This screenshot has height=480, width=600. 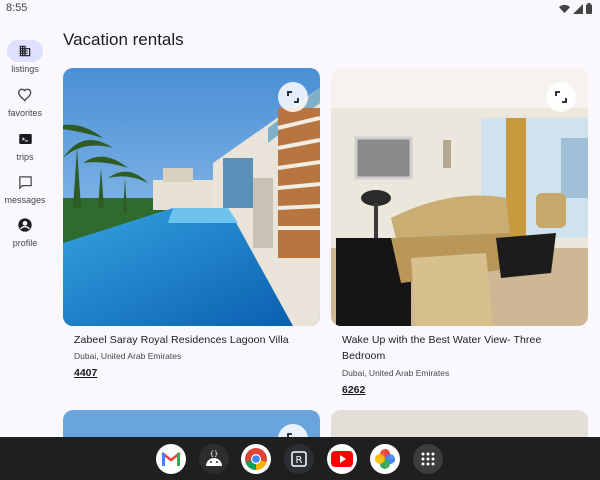 What do you see at coordinates (589, 8) in the screenshot?
I see `battery-icon` at bounding box center [589, 8].